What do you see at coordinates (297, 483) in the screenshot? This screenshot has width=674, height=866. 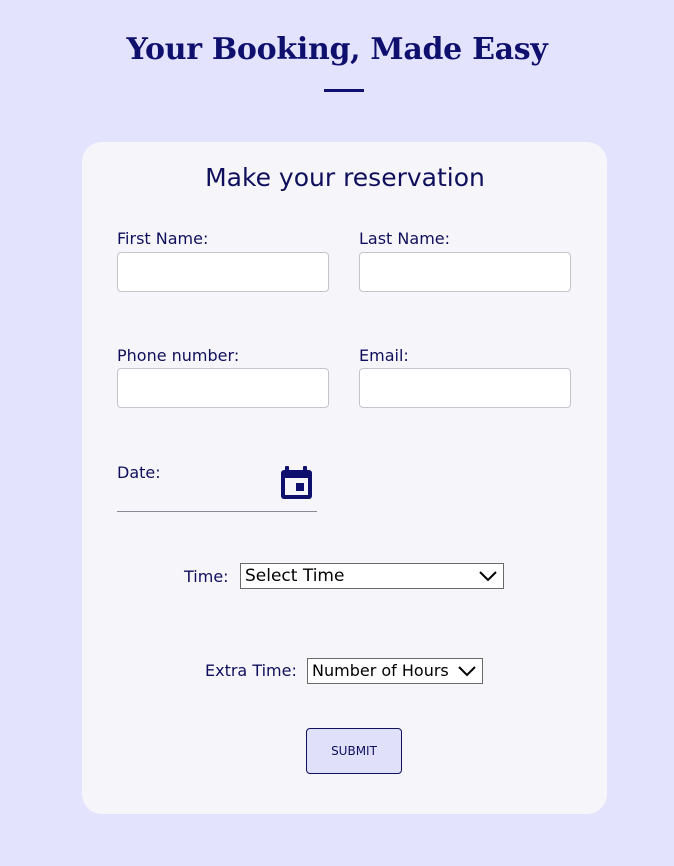 I see `calendar-icon` at bounding box center [297, 483].